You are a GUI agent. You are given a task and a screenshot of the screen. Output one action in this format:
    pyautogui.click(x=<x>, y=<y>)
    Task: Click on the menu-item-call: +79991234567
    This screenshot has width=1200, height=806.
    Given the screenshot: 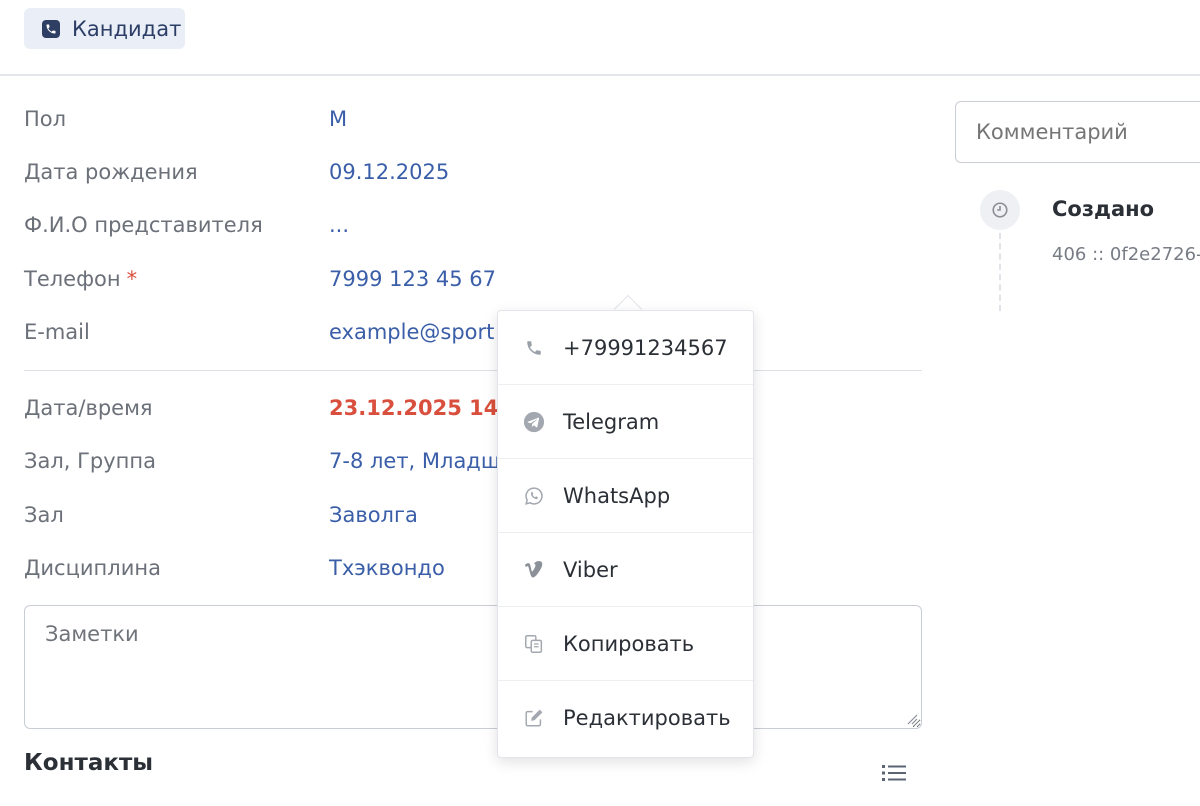 What is the action you would take?
    pyautogui.click(x=625, y=348)
    